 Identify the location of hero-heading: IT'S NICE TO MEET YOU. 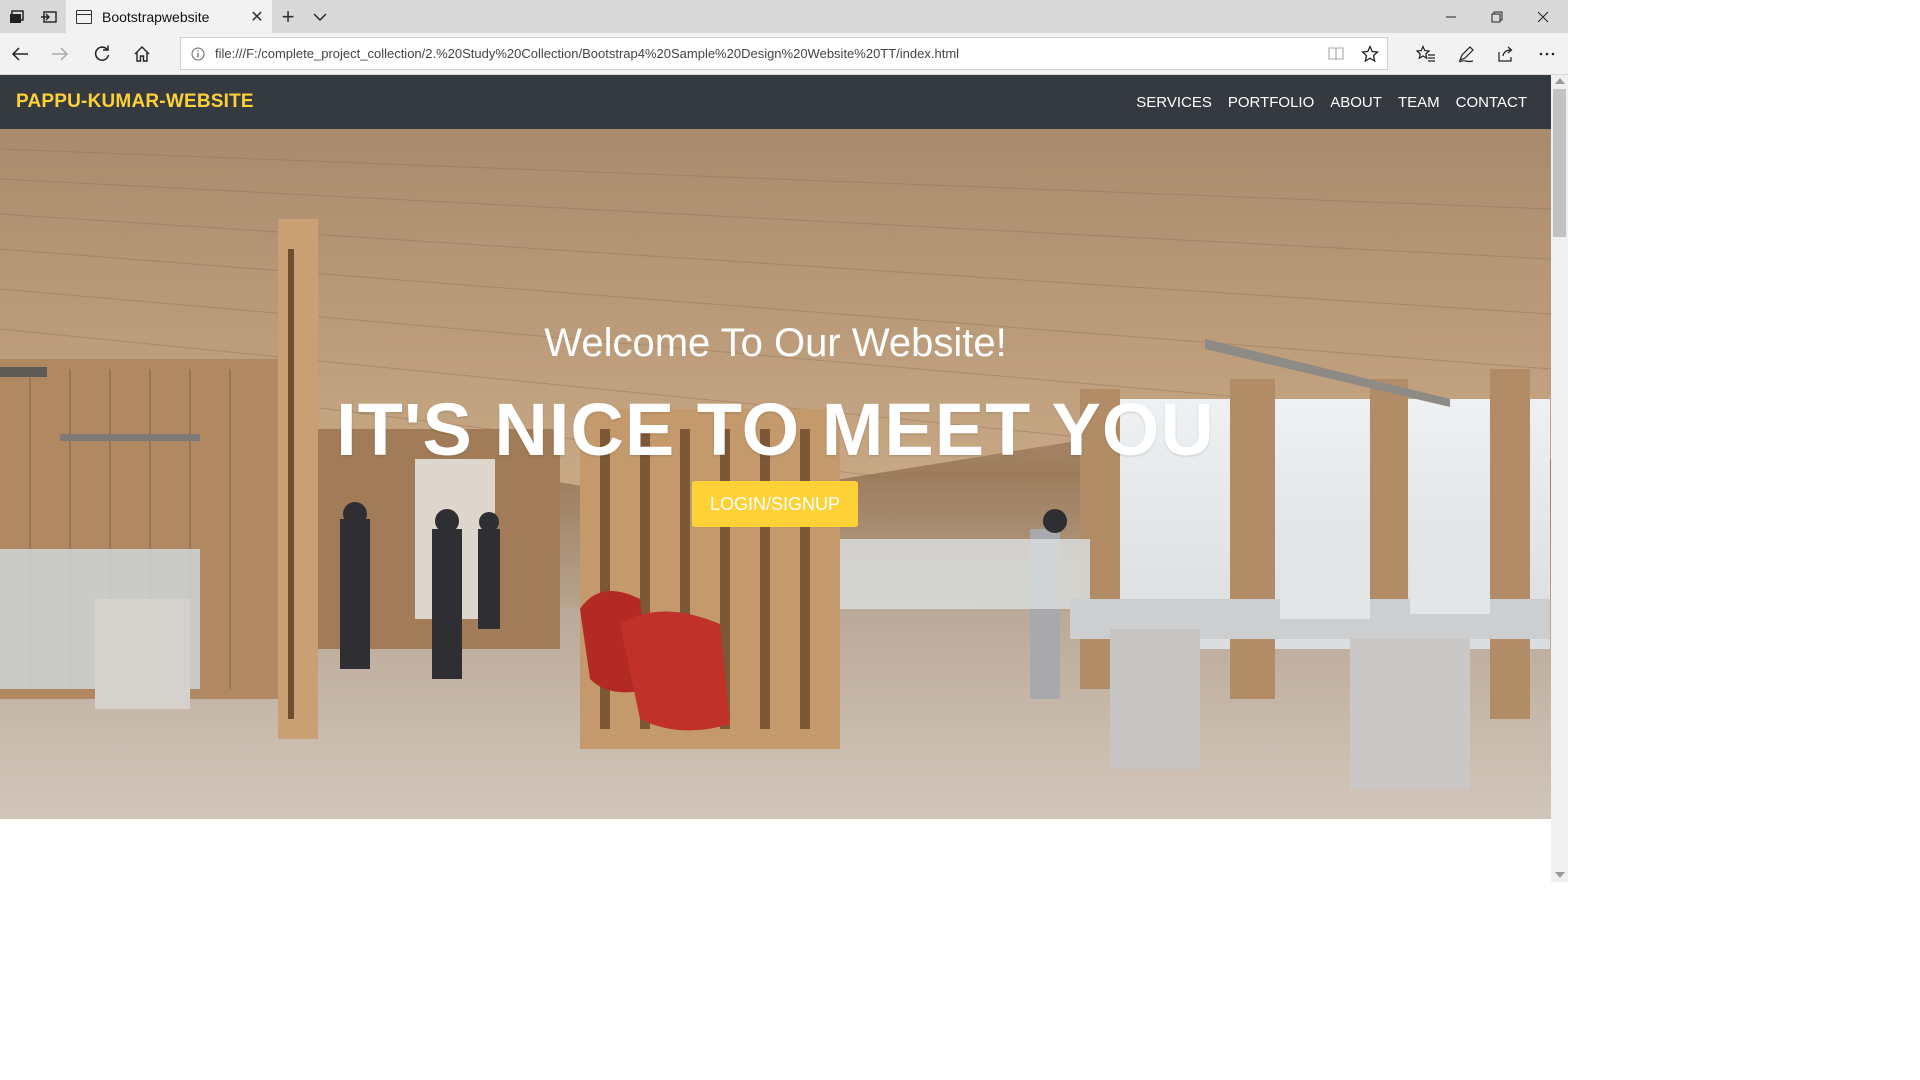
(775, 429).